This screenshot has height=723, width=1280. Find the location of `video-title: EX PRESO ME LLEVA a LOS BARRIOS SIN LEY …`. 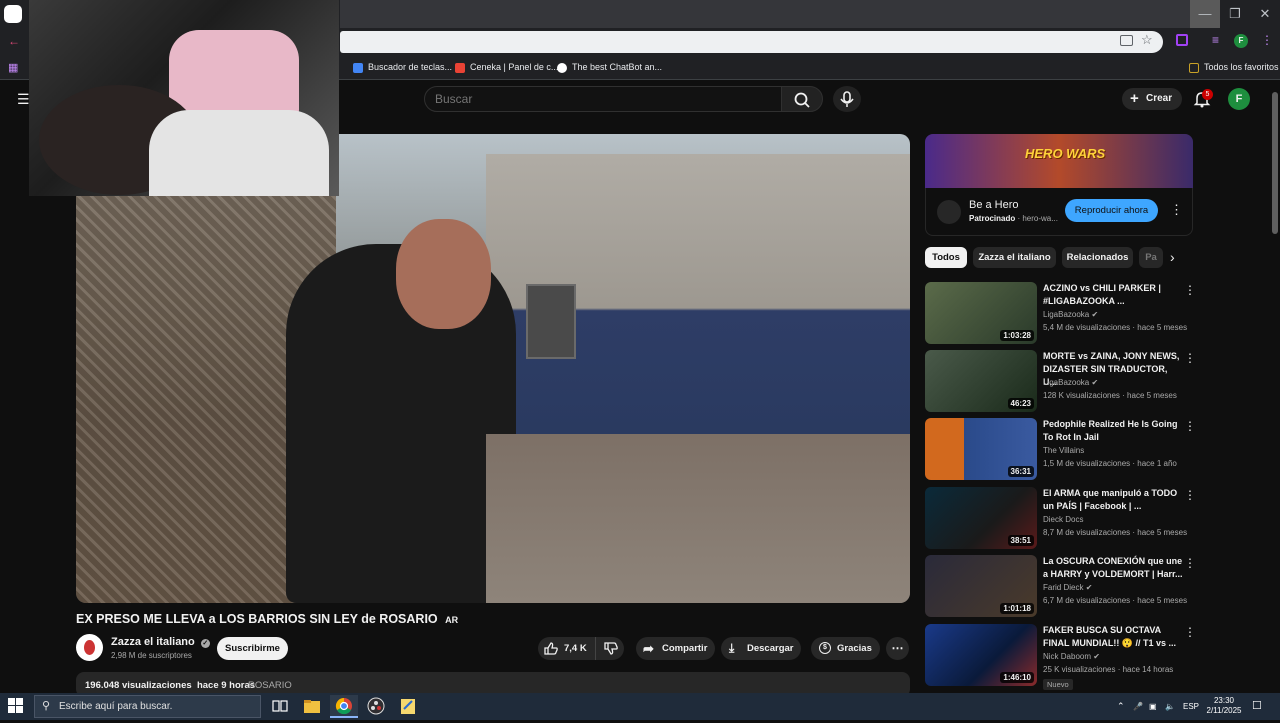

video-title: EX PRESO ME LLEVA a LOS BARRIOS SIN LEY … is located at coordinates (267, 619).